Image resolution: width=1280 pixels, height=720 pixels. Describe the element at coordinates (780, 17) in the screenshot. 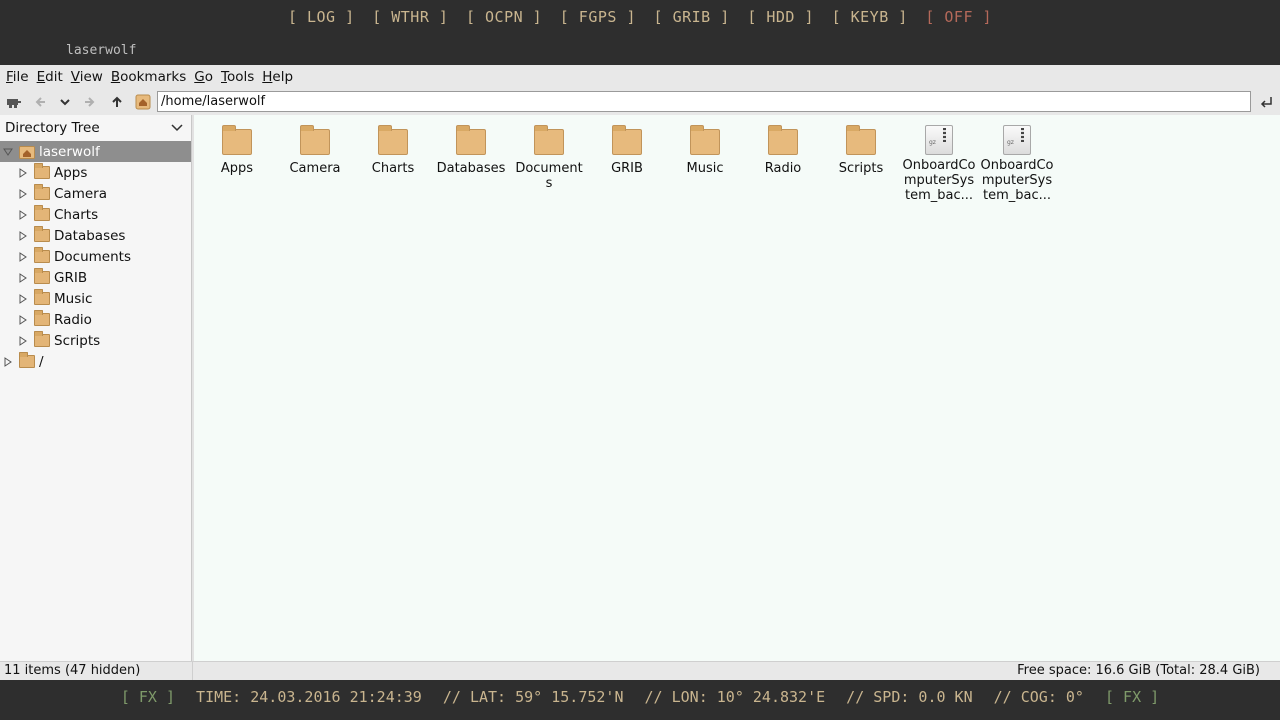

I see `hdd-button: [ HDD ]` at that location.